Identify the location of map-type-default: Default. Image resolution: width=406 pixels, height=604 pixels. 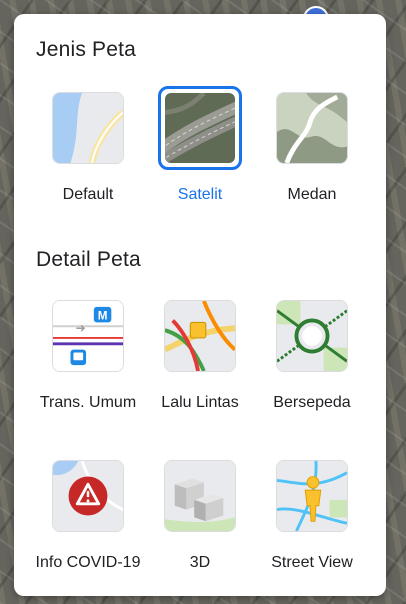
(88, 148).